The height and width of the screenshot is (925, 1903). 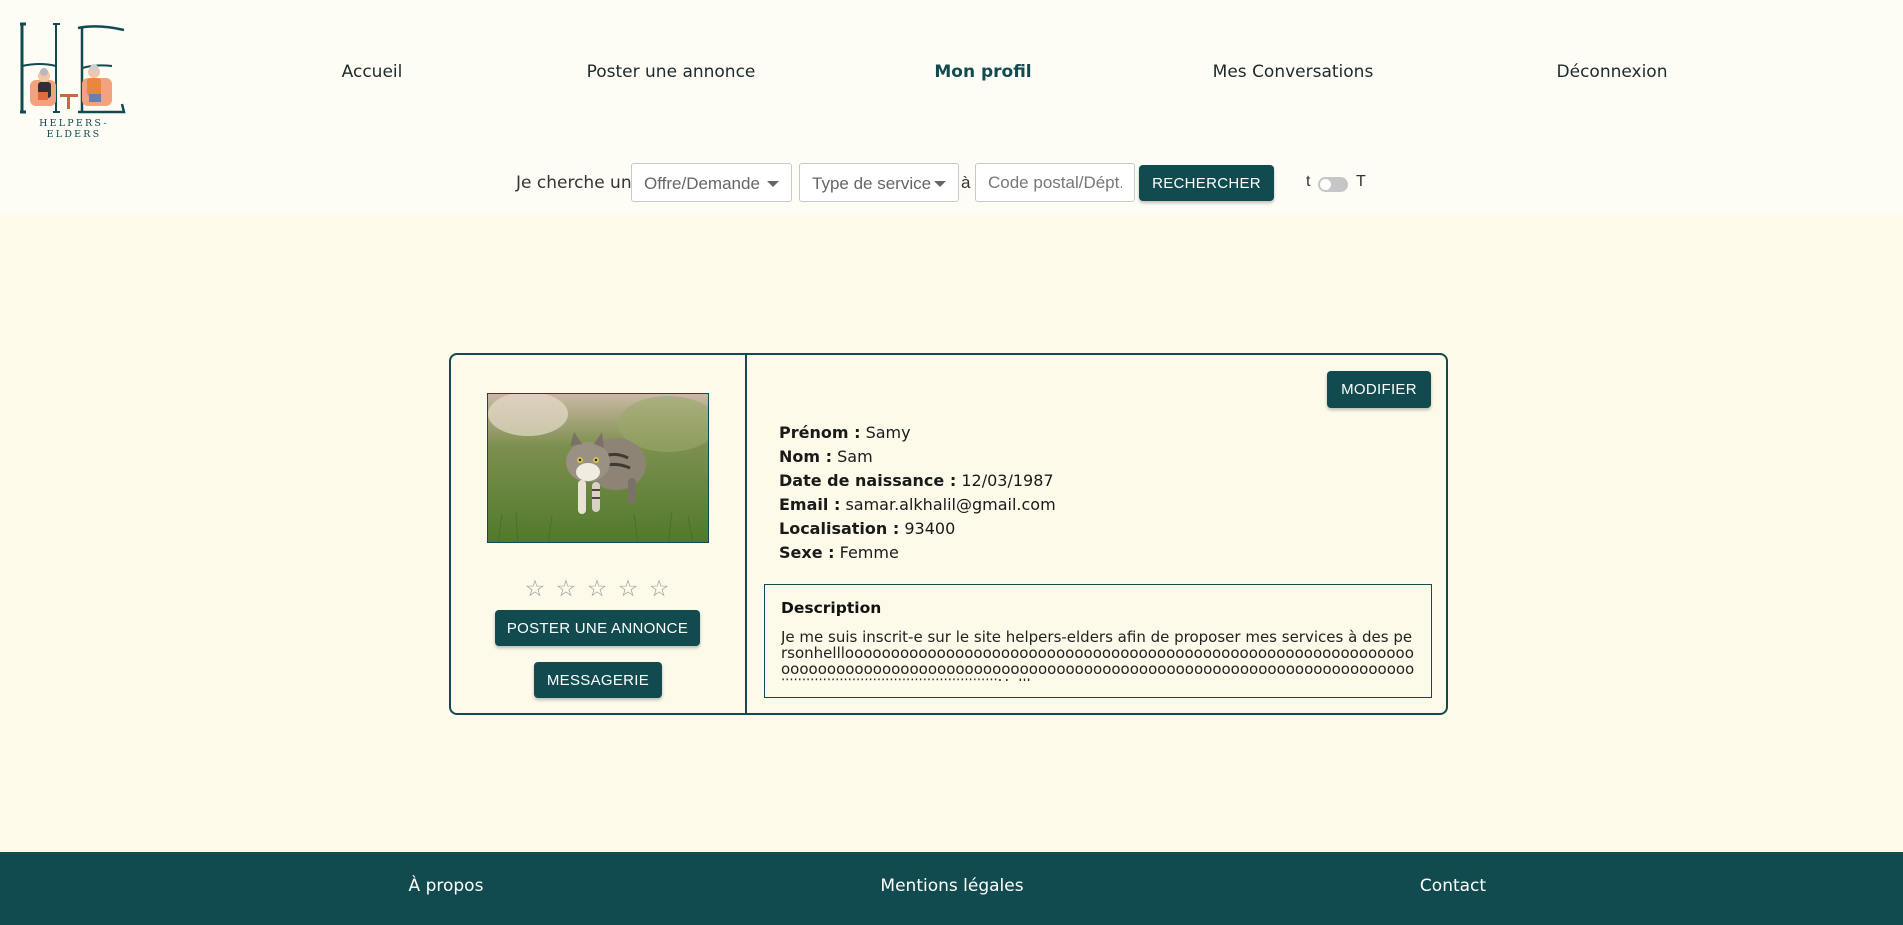 I want to click on toggle-knob, so click(x=1325, y=184).